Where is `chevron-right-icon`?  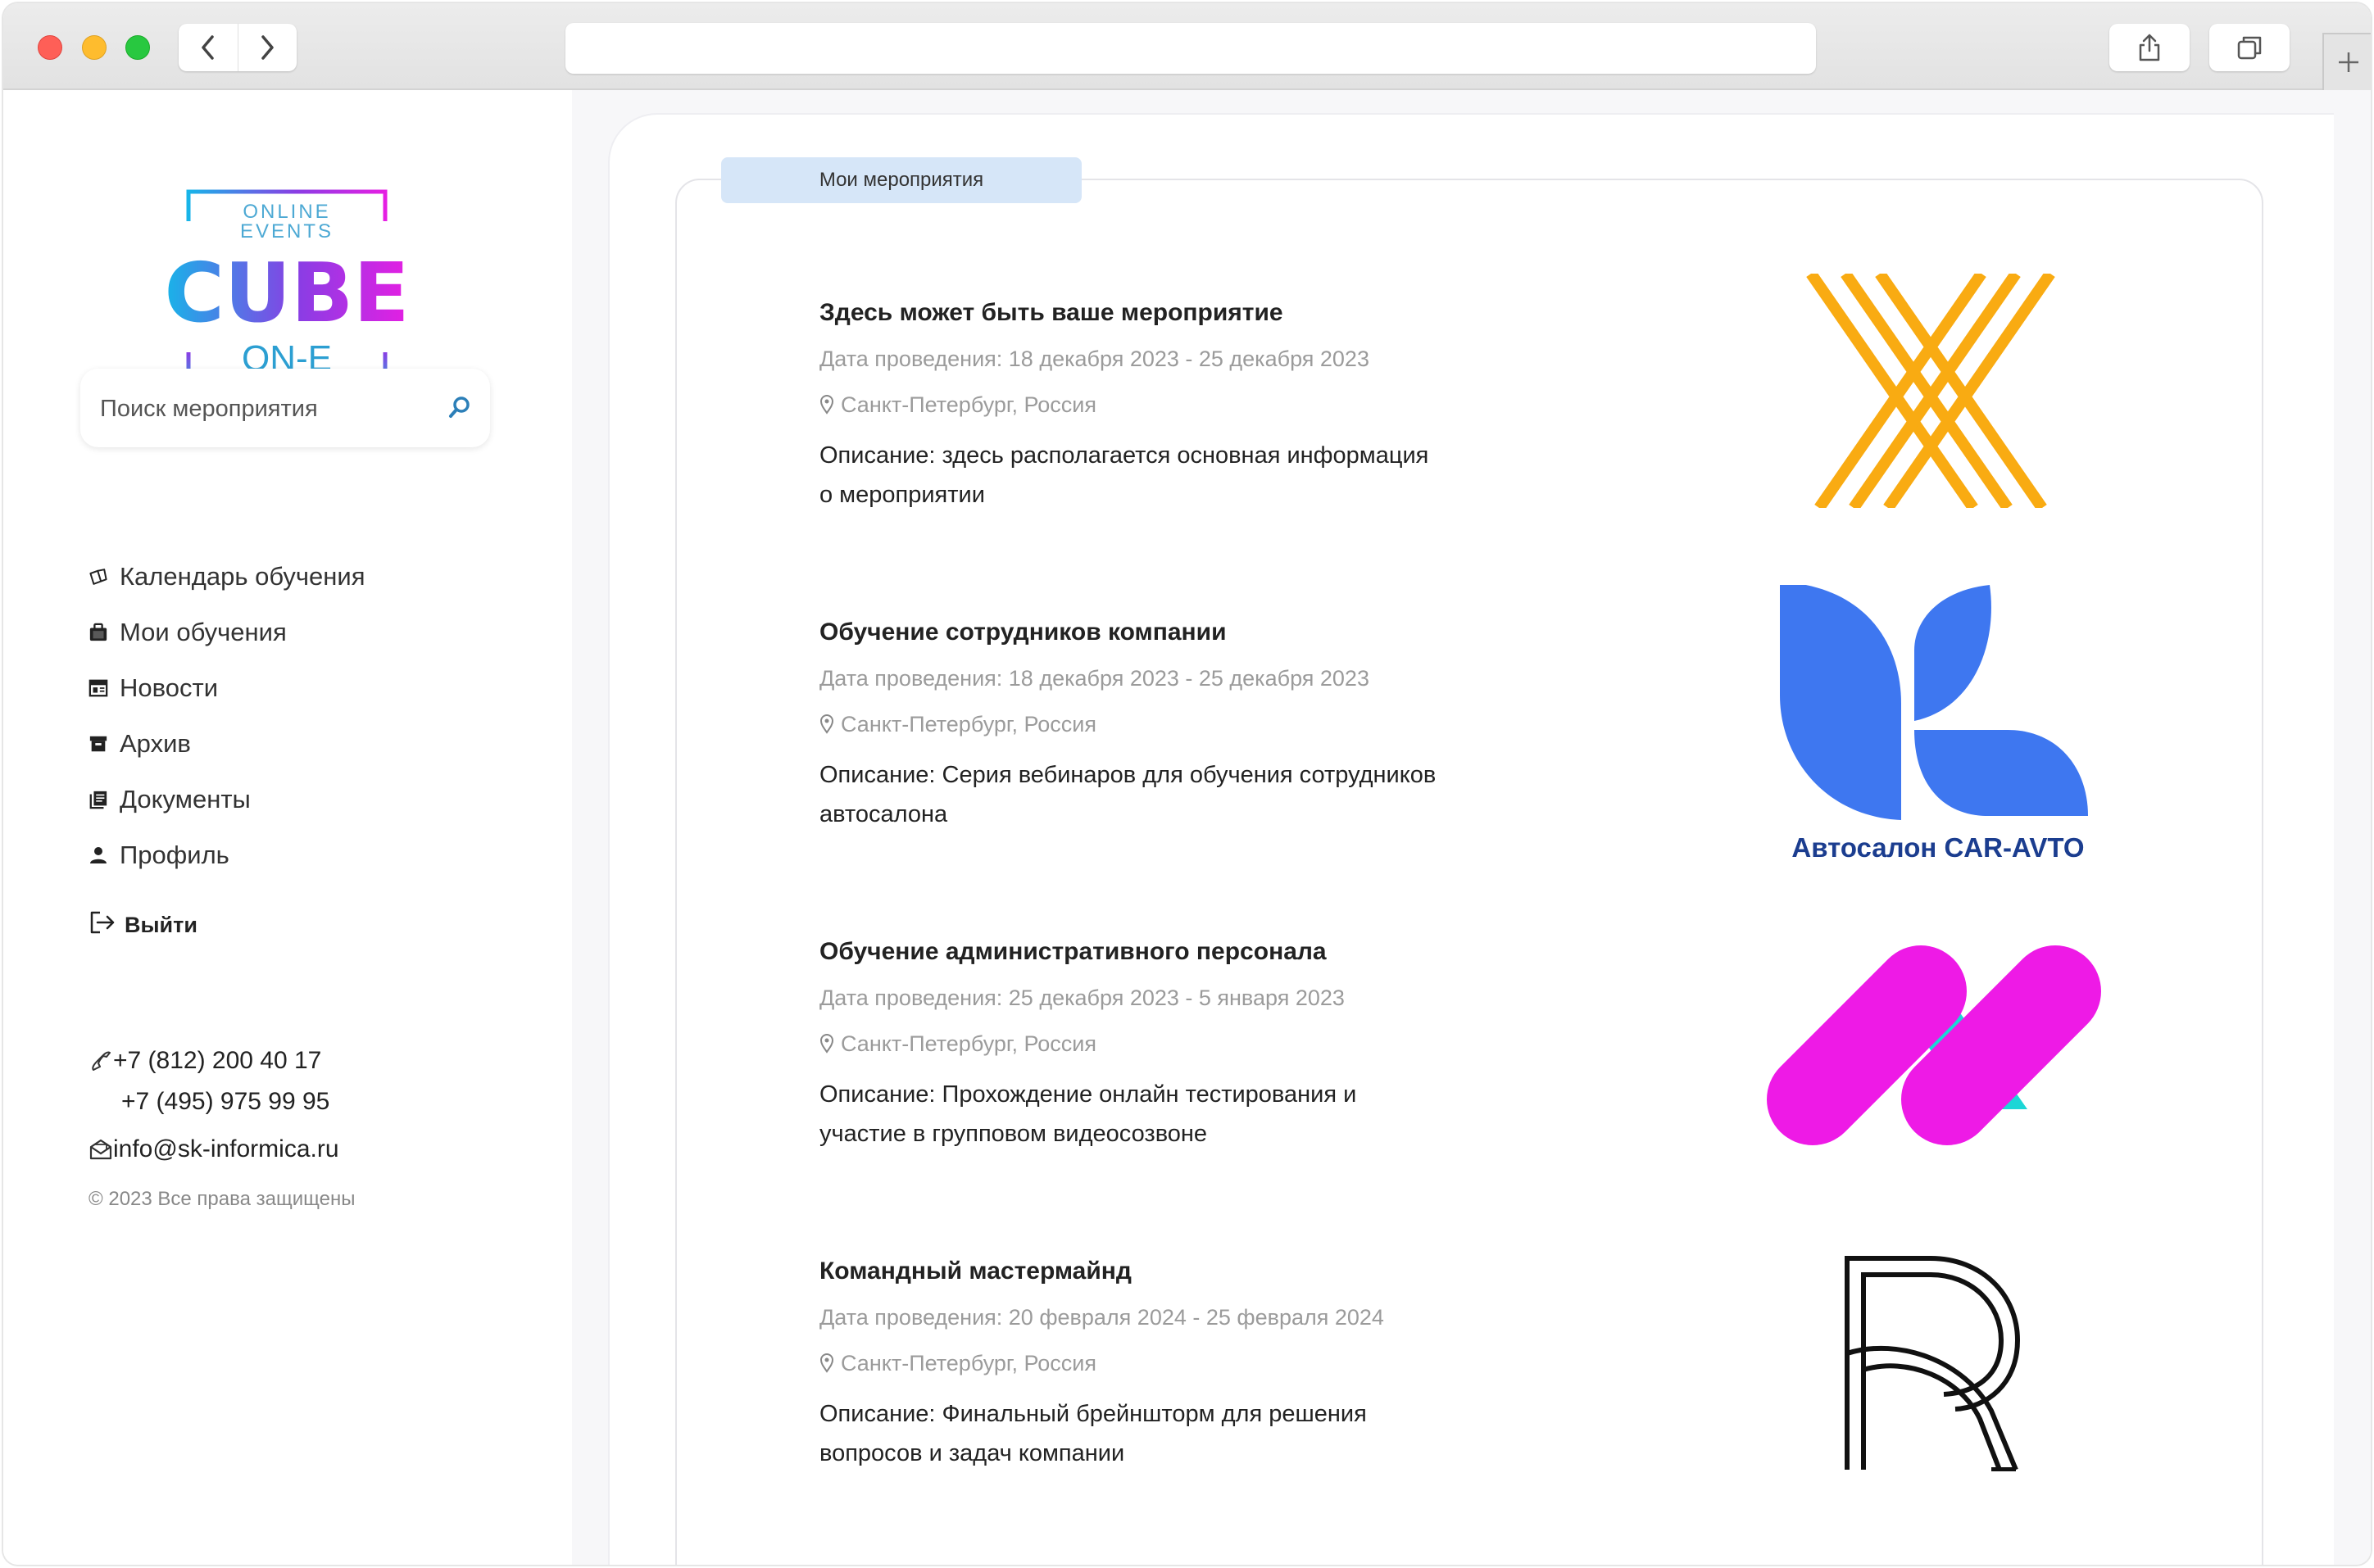 chevron-right-icon is located at coordinates (267, 47).